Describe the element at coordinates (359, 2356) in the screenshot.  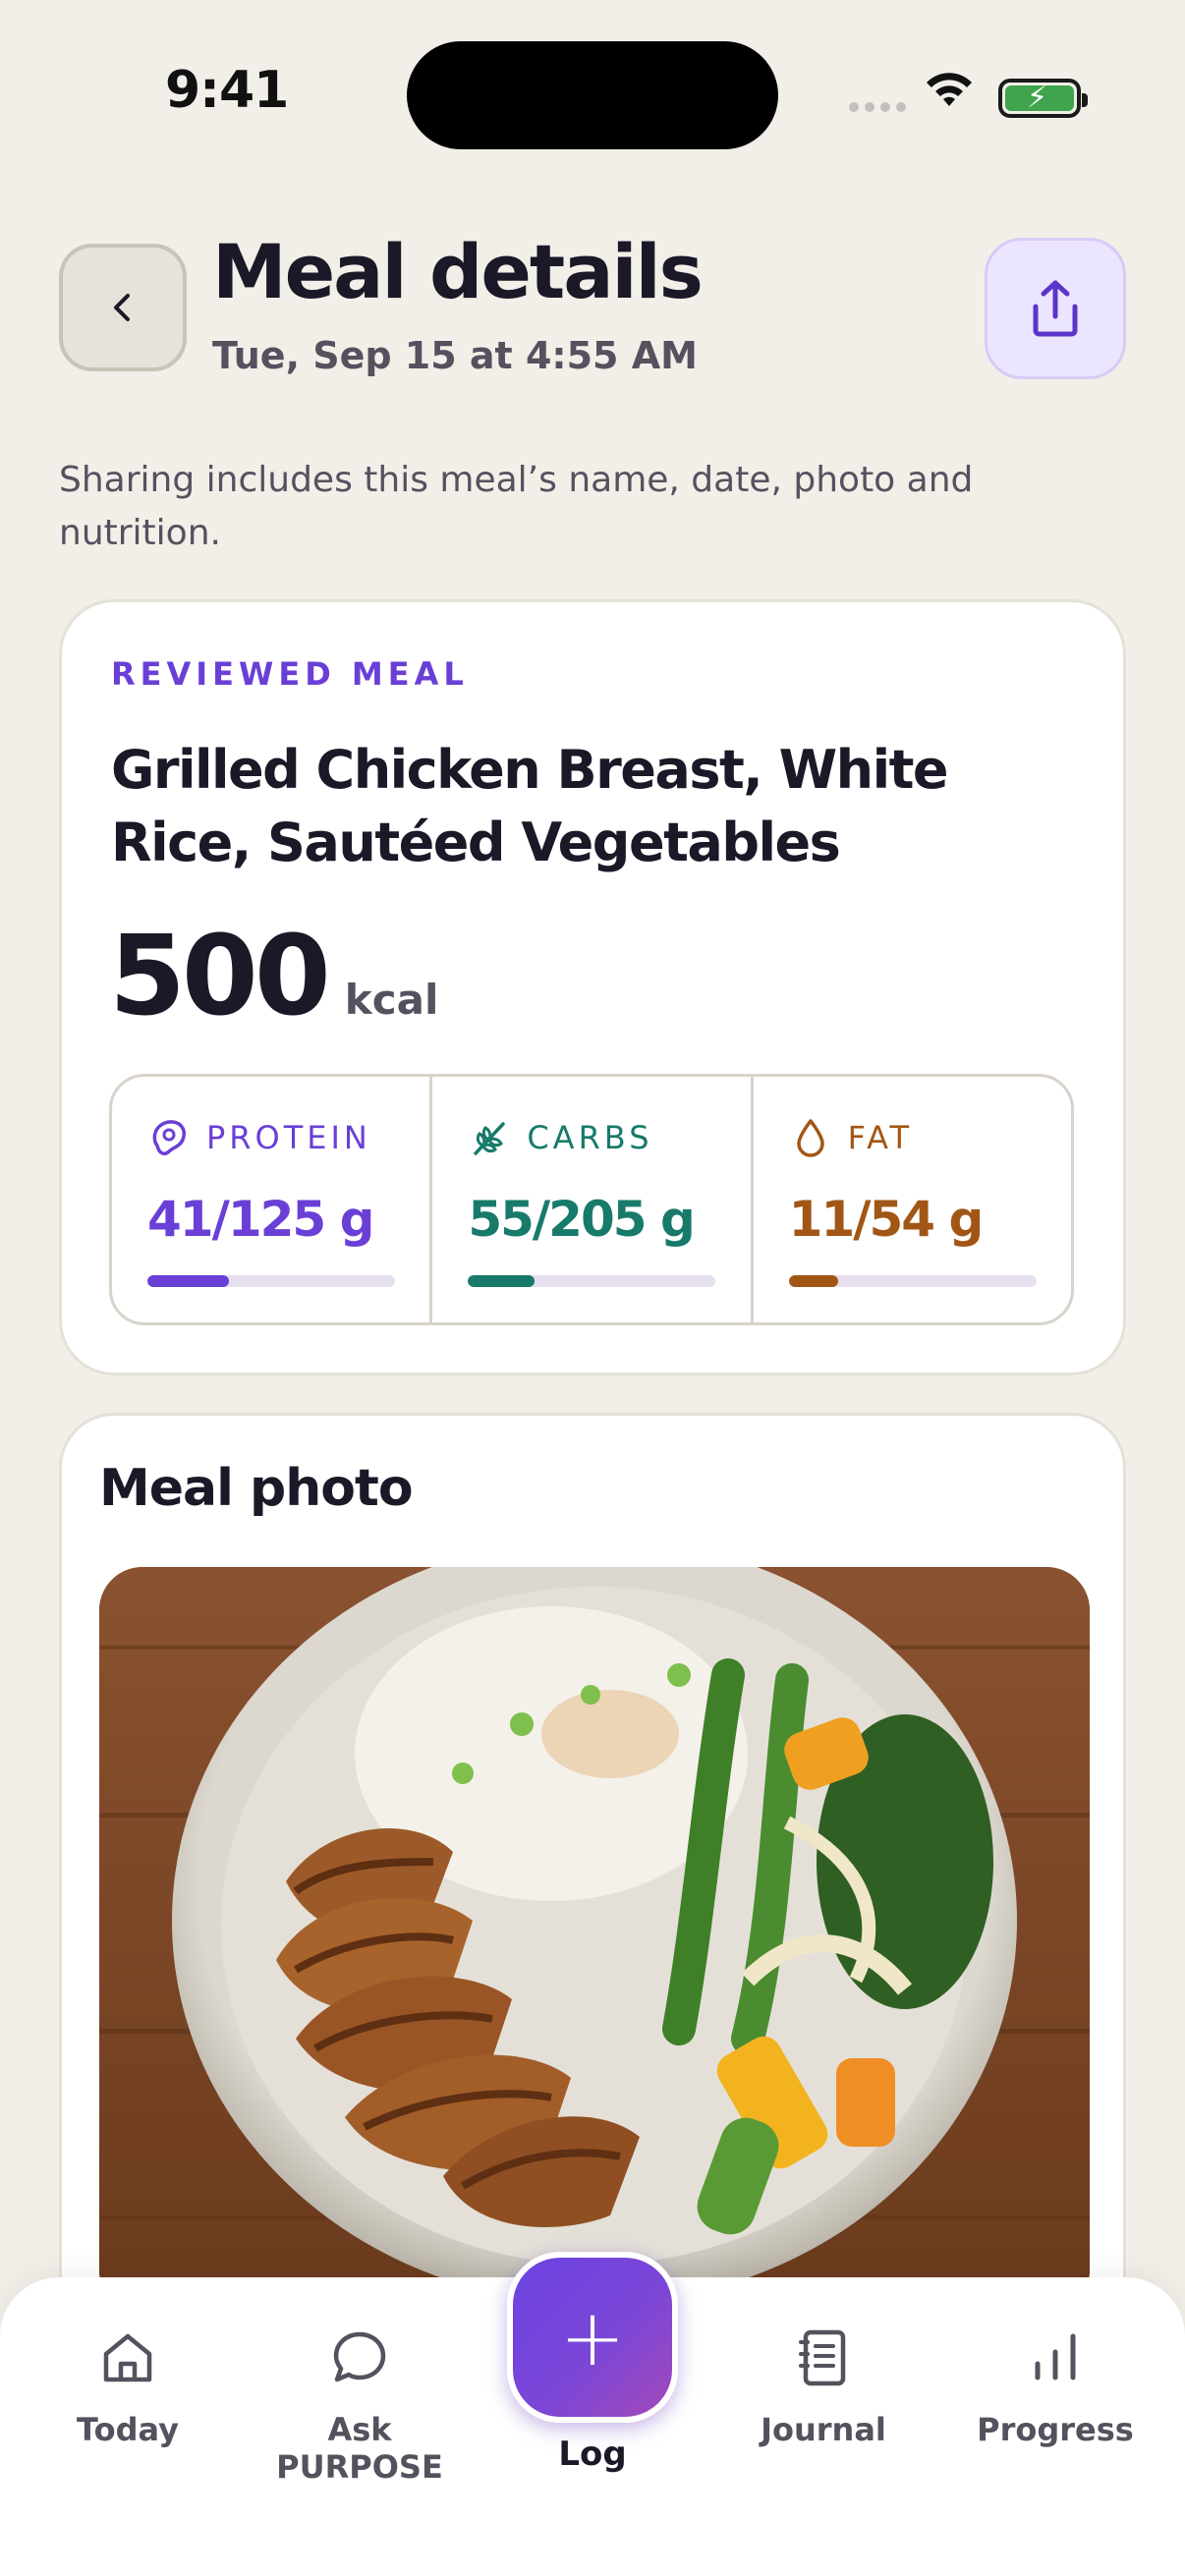
I see `chat-bubble-icon` at that location.